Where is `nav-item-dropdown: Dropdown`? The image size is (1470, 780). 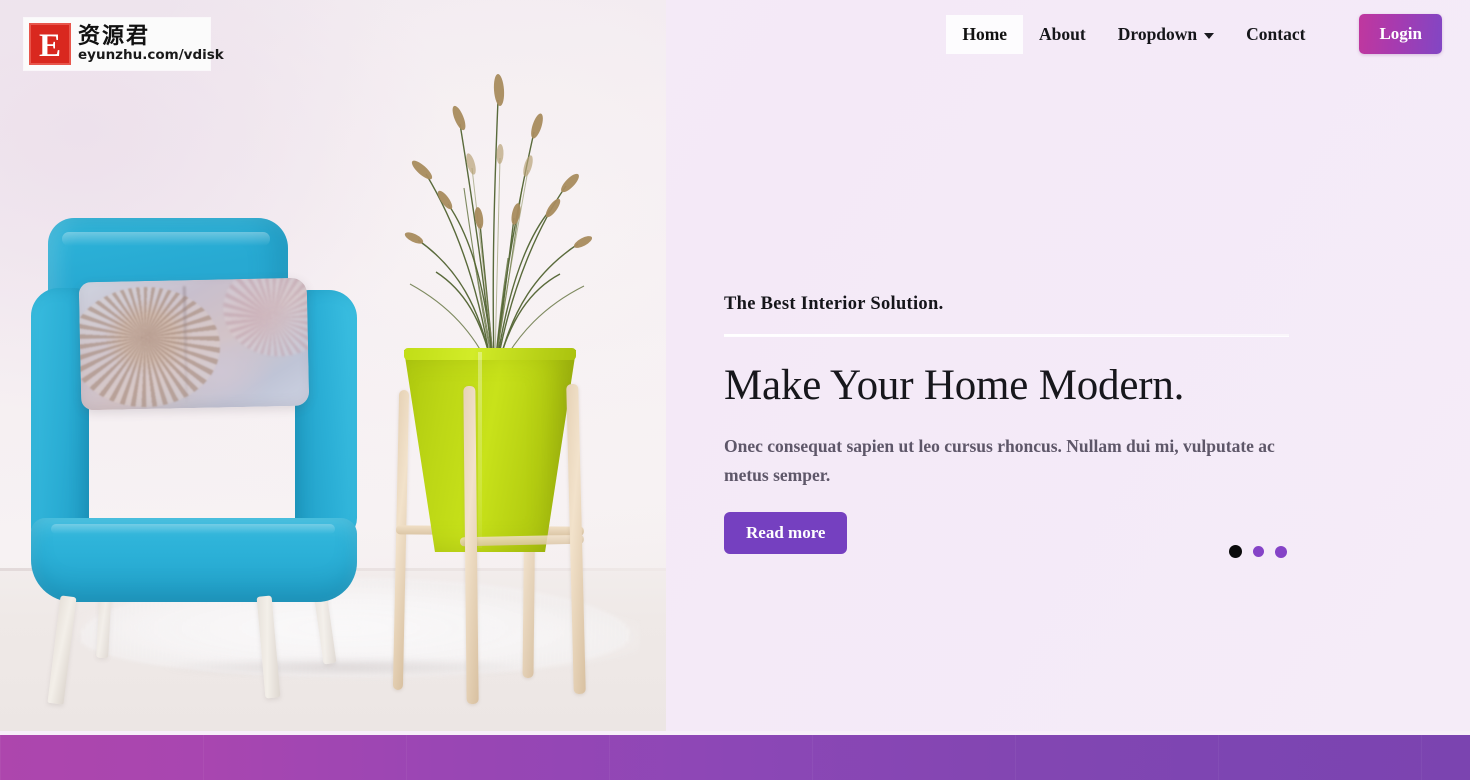
nav-item-dropdown: Dropdown is located at coordinates (1166, 34).